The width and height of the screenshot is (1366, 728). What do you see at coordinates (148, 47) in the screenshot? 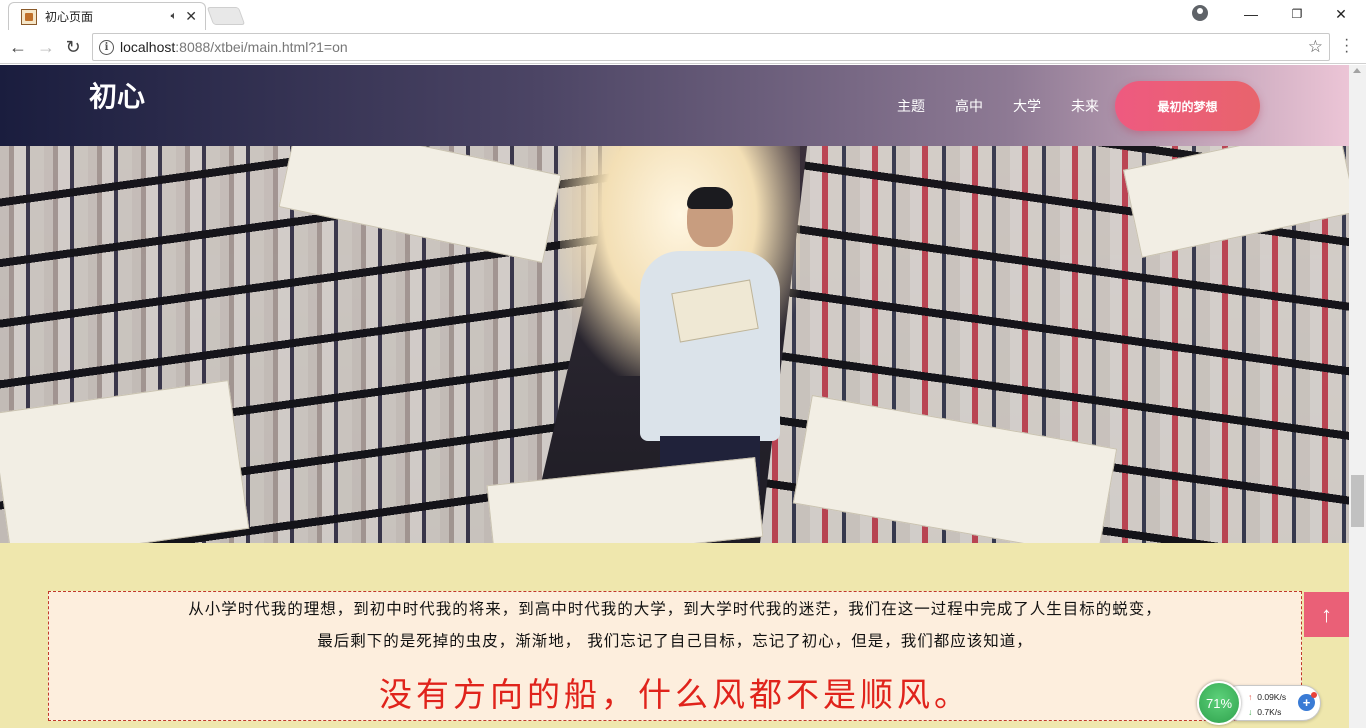
I see `url-host: localhost` at bounding box center [148, 47].